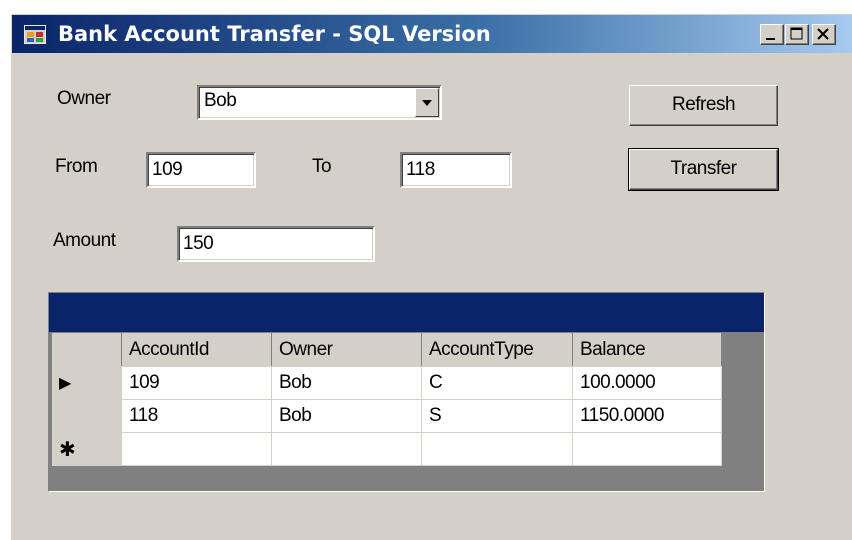 The height and width of the screenshot is (540, 852). I want to click on new-row: ✱, so click(387, 449).